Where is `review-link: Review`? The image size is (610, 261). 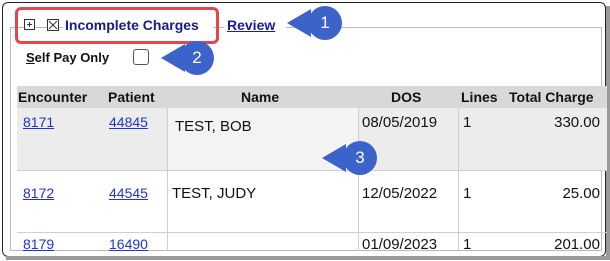 review-link: Review is located at coordinates (251, 25).